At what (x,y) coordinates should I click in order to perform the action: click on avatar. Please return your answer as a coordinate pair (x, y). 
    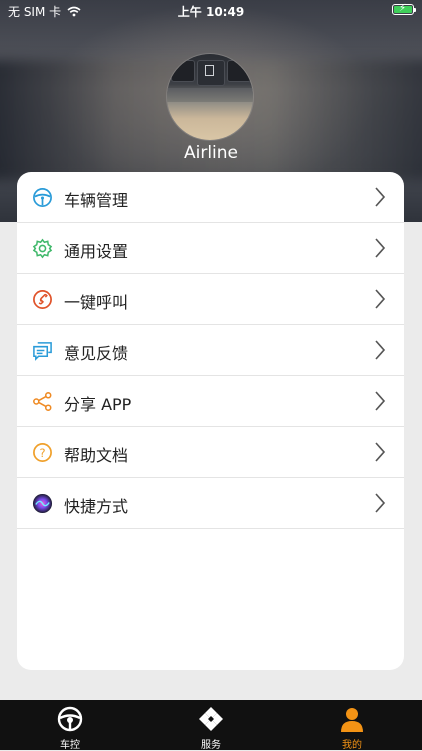
    Looking at the image, I should click on (210, 97).